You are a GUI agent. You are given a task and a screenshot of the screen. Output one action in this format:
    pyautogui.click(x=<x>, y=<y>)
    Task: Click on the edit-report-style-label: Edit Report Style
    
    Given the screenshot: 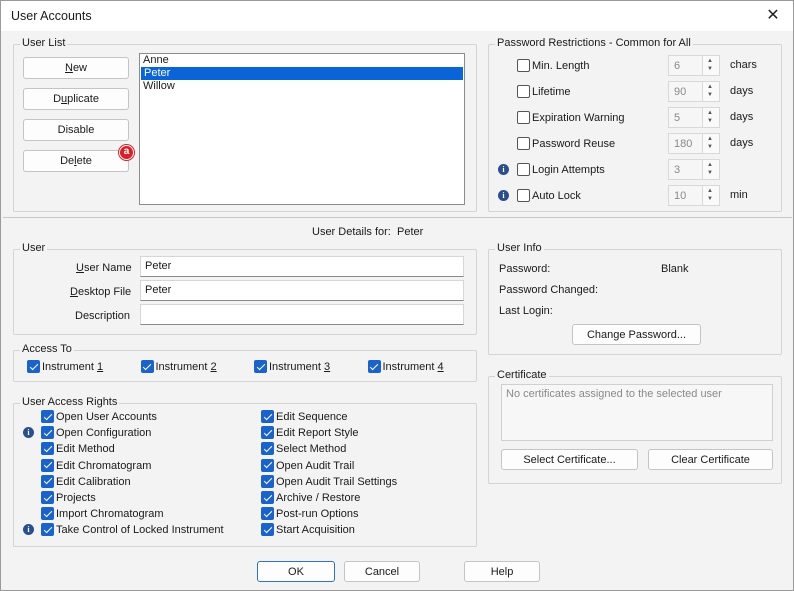 What is the action you would take?
    pyautogui.click(x=317, y=433)
    